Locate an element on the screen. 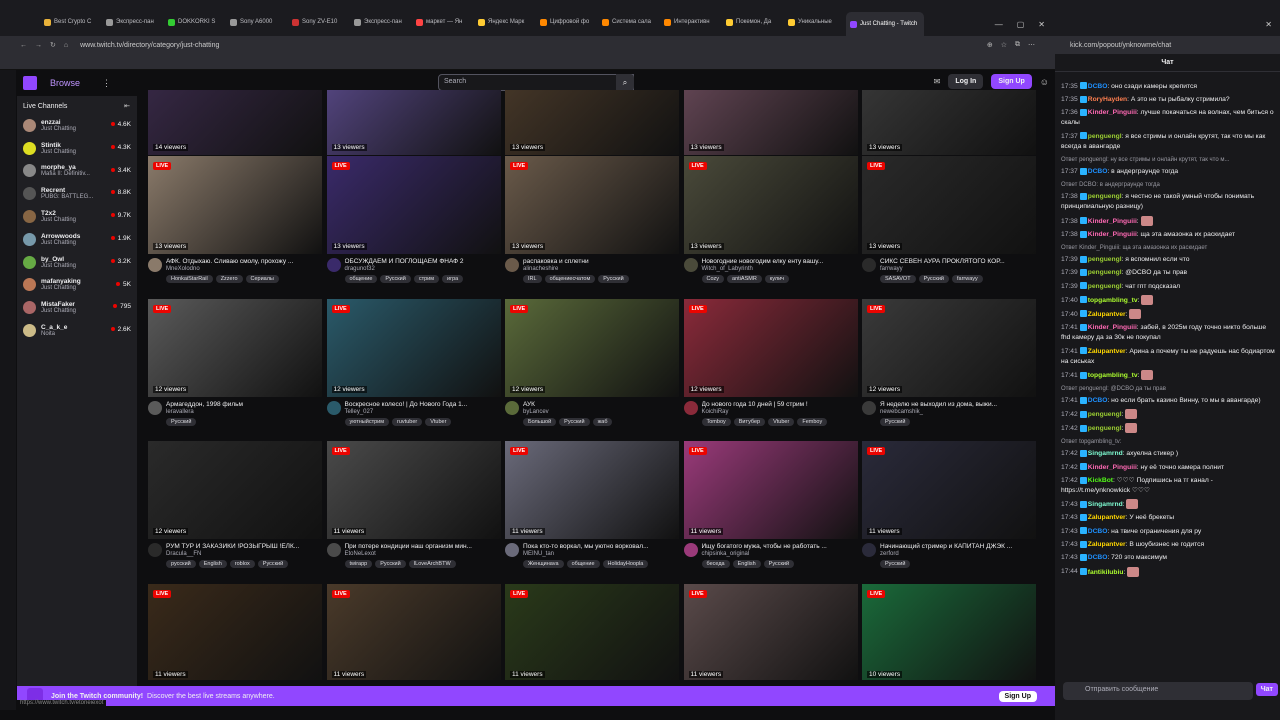 The height and width of the screenshot is (720, 1280). user-icon: ☺ is located at coordinates (1044, 82).